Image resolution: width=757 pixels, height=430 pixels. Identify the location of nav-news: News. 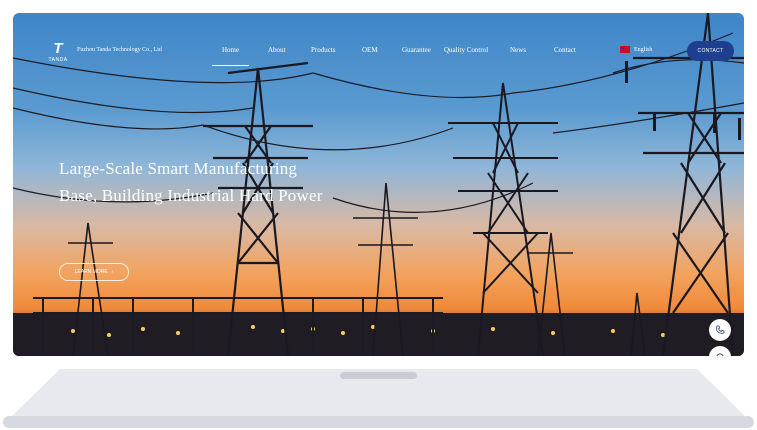
(518, 50).